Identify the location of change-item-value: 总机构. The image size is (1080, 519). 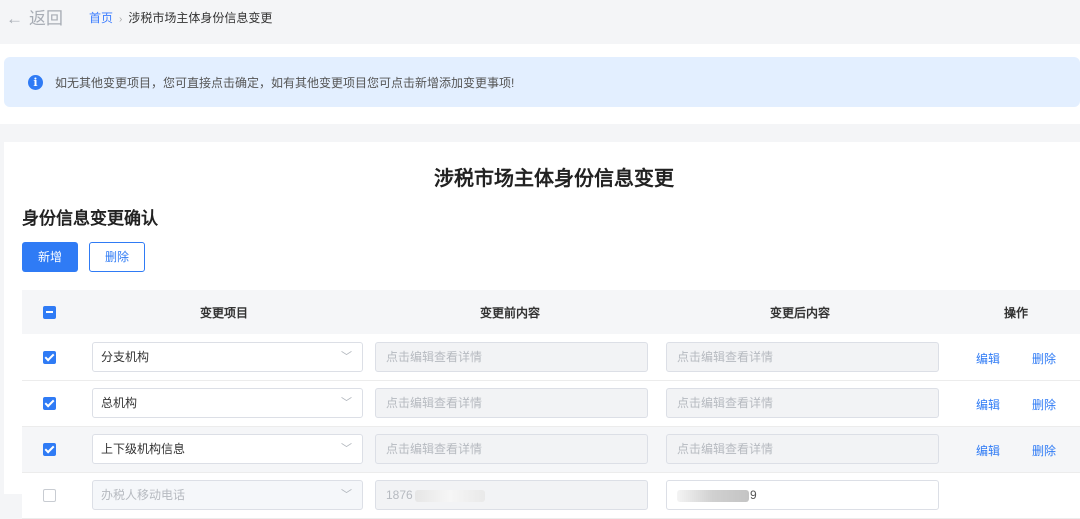
(119, 403).